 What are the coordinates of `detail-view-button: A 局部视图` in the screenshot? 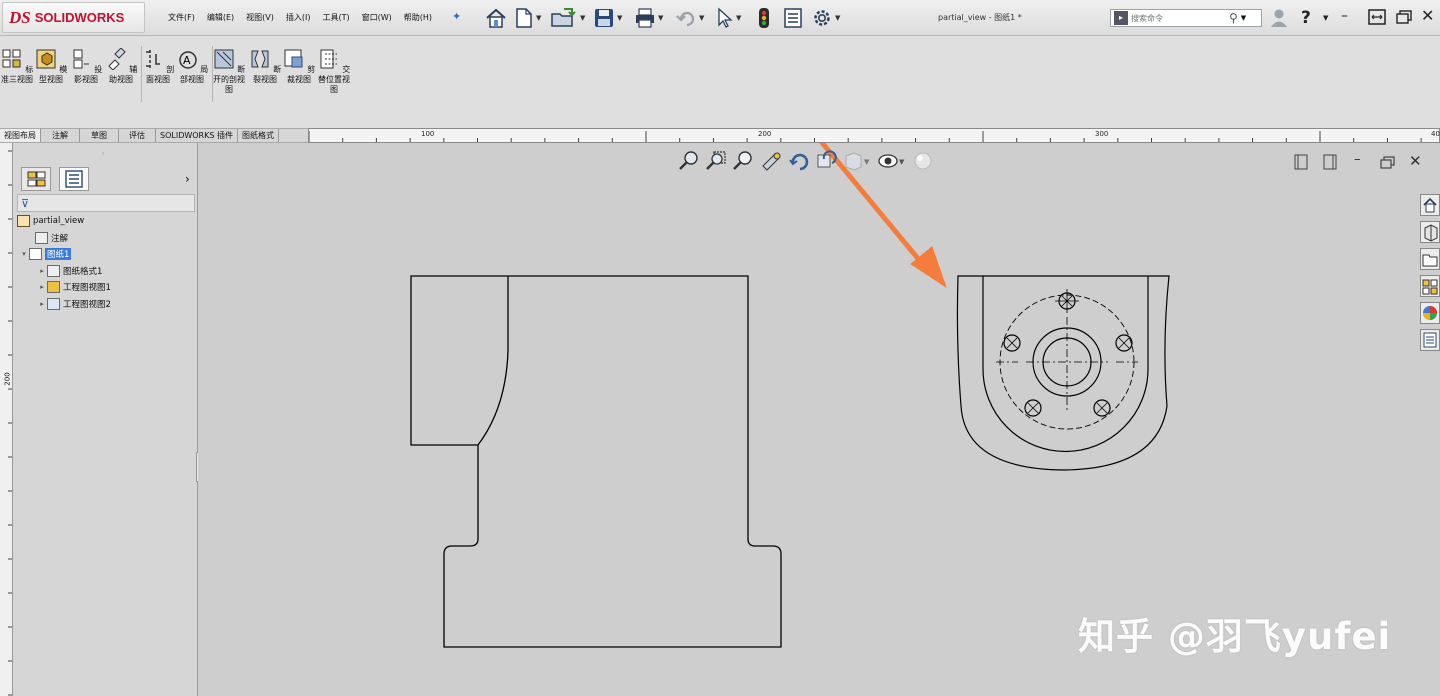 It's located at (192, 66).